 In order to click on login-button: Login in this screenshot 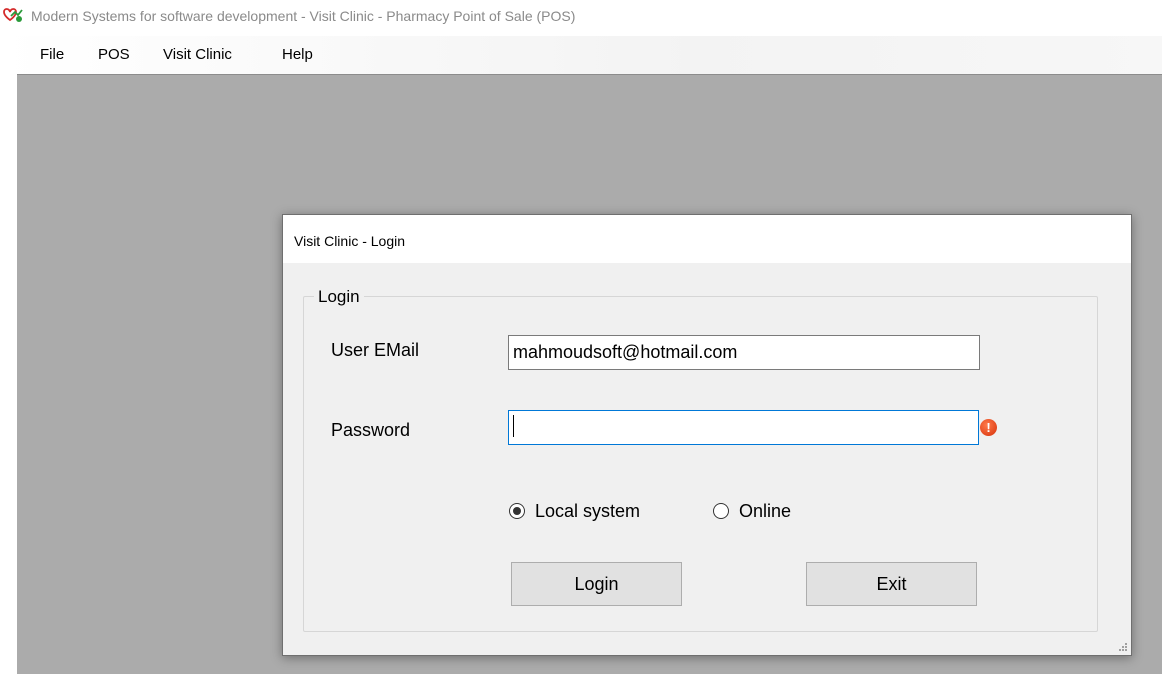, I will do `click(596, 584)`.